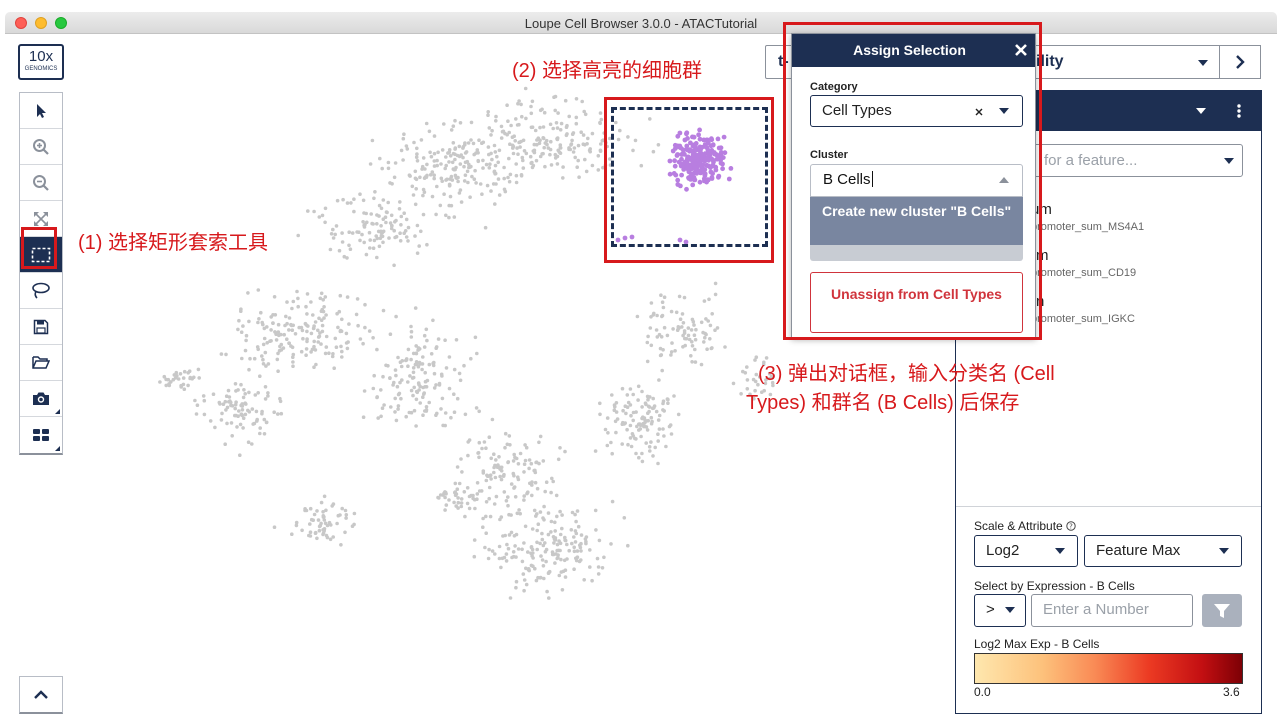 This screenshot has width=1280, height=720. I want to click on pointer-tool-button, so click(41, 111).